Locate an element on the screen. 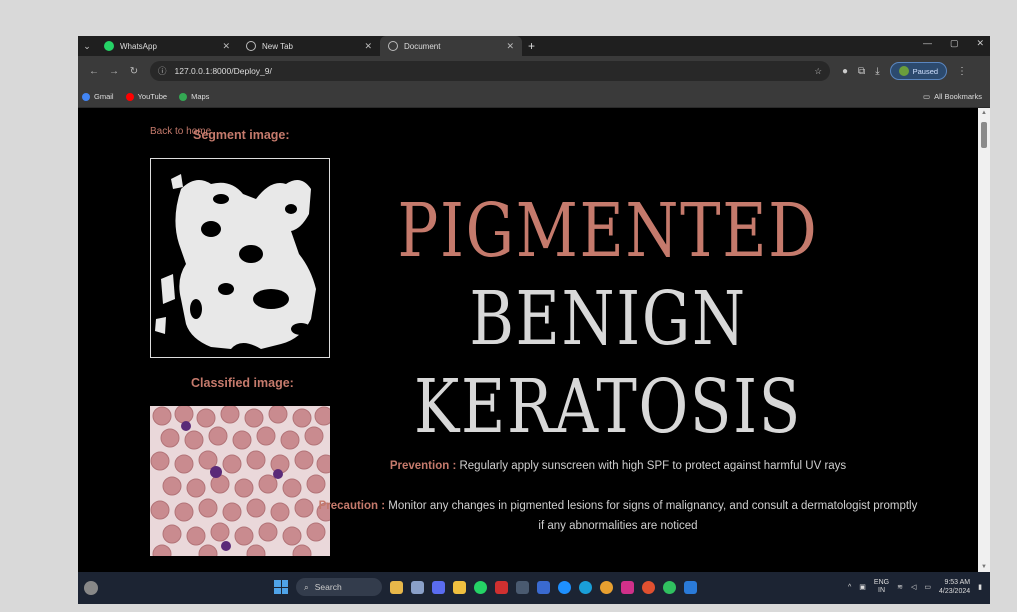 This screenshot has width=1017, height=612. clock-date: 4/23/2024 is located at coordinates (954, 591).